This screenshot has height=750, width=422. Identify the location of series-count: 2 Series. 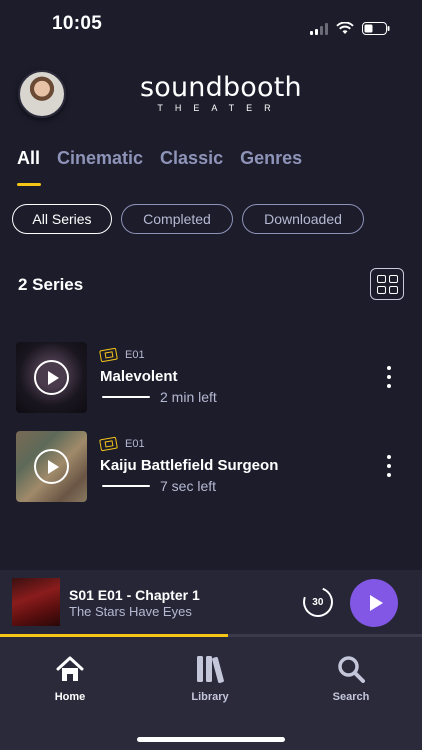
(51, 284).